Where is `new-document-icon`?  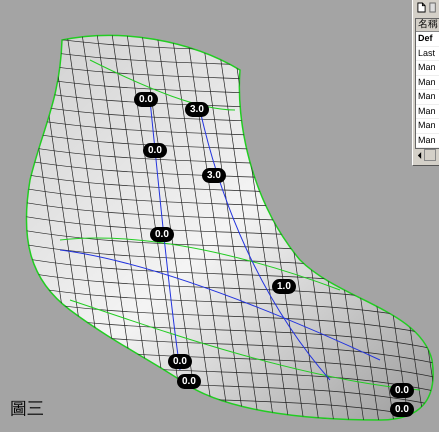 new-document-icon is located at coordinates (421, 7).